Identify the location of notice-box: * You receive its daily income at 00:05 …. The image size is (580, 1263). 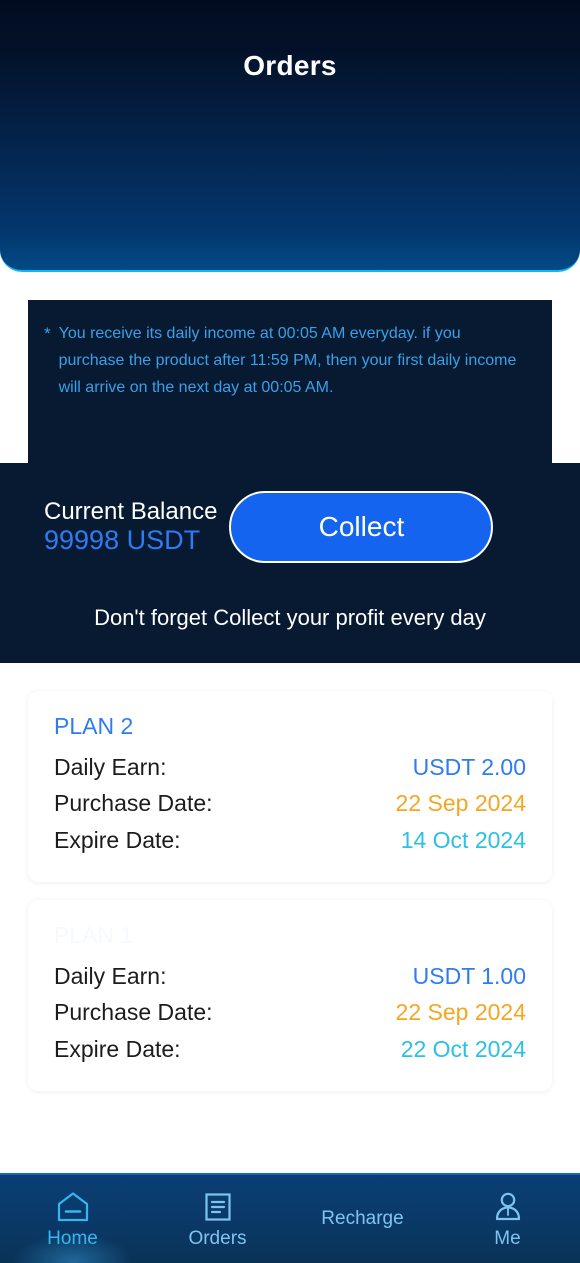
(290, 381).